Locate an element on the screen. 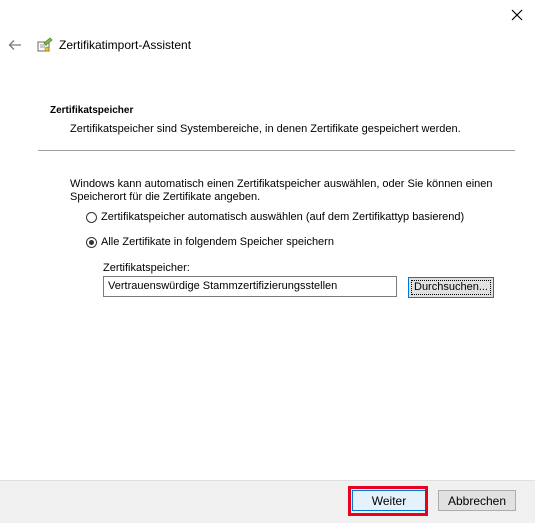  store-field-label: Zertifikatspeicher: is located at coordinates (146, 268).